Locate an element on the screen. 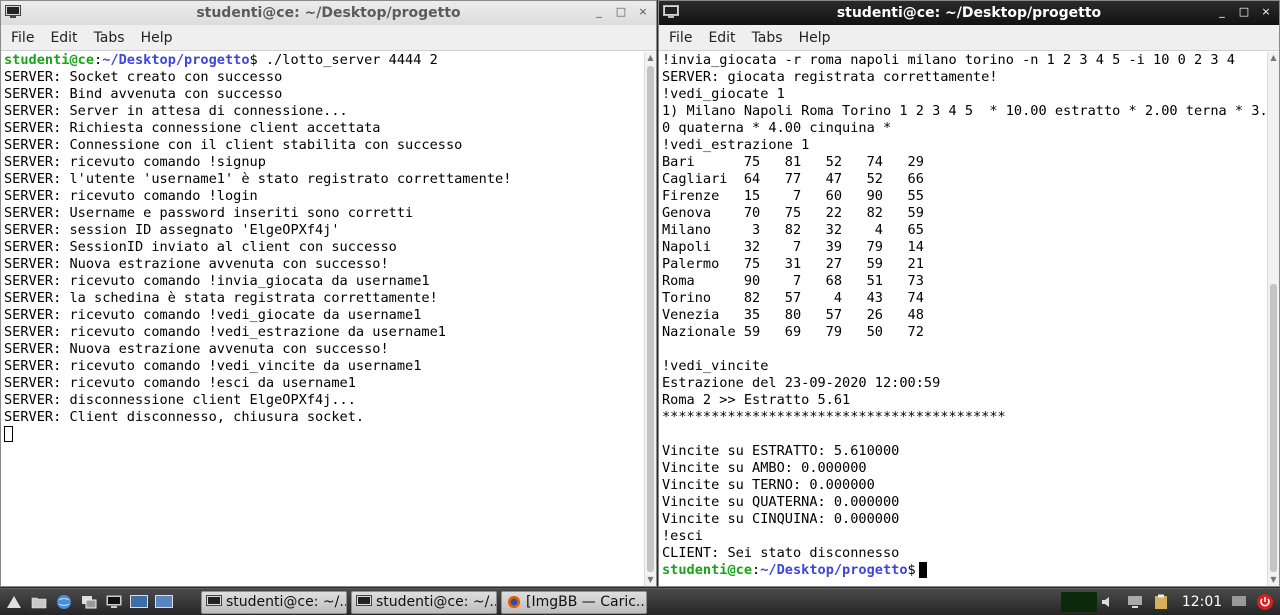 This screenshot has width=1280, height=615. terminal-line: SERVER: ricevuto comando !signup is located at coordinates (135, 162).